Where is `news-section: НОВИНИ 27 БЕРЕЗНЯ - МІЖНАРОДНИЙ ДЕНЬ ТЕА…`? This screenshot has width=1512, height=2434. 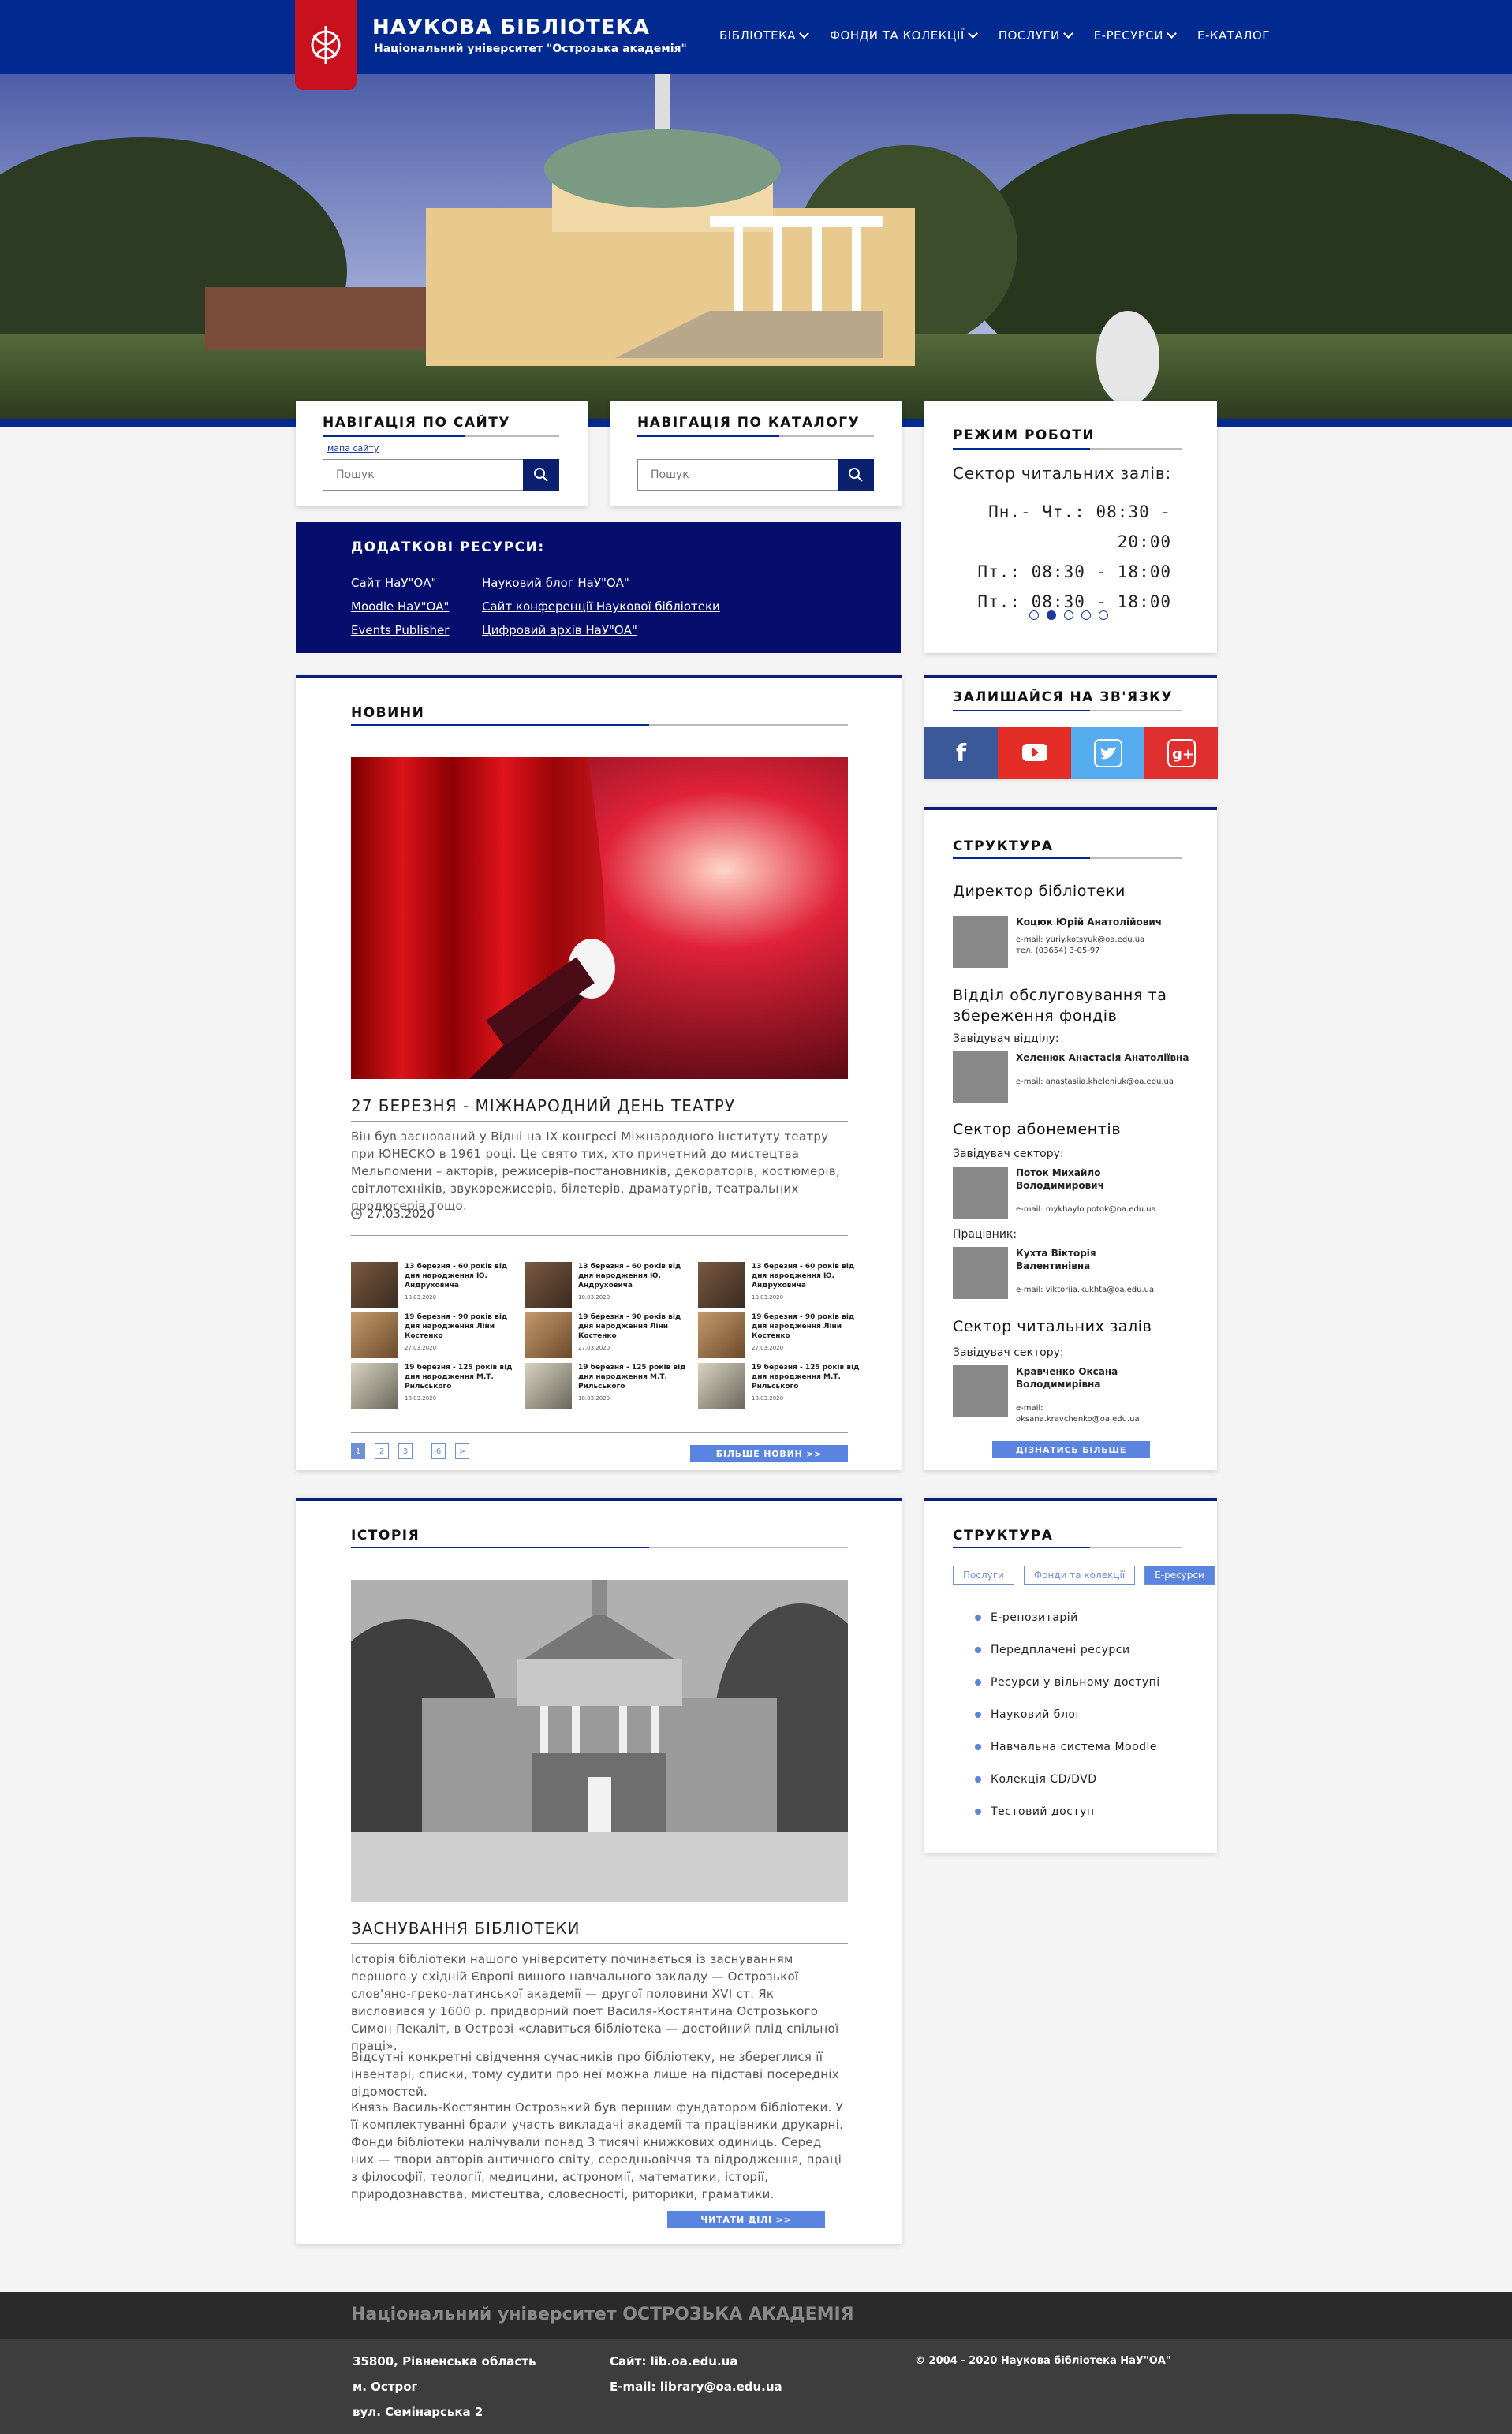 news-section: НОВИНИ 27 БЕРЕЗНЯ - МІЖНАРОДНИЙ ДЕНЬ ТЕА… is located at coordinates (599, 1072).